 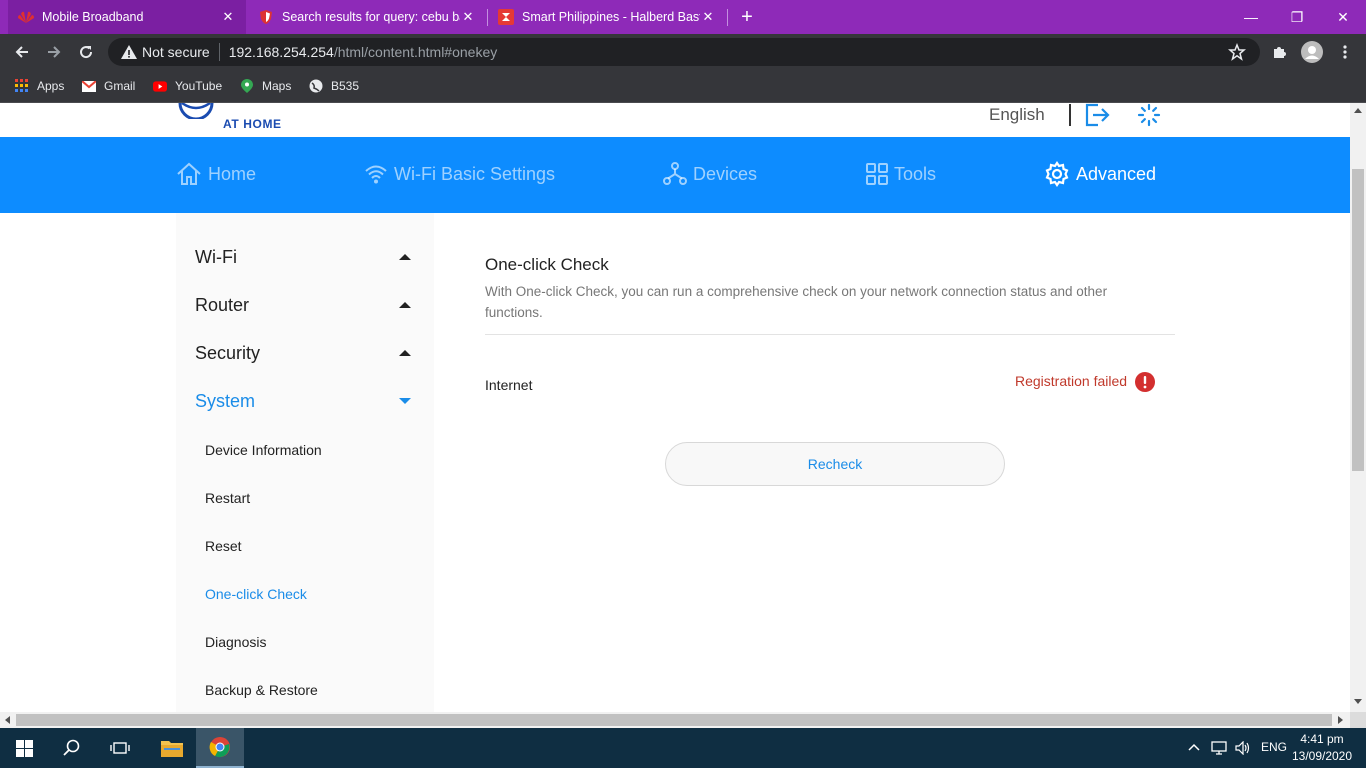 I want to click on volume-icon, so click(x=1243, y=749).